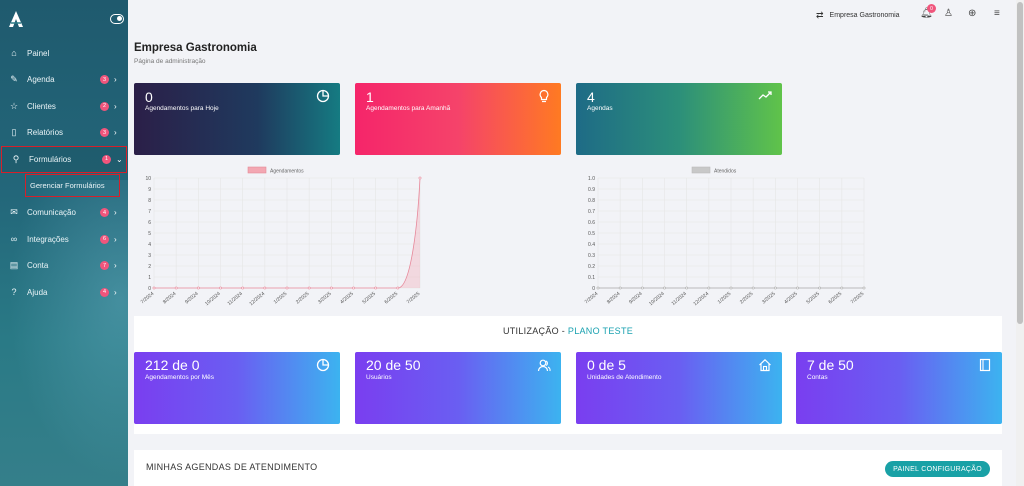 The height and width of the screenshot is (486, 1024). What do you see at coordinates (104, 292) in the screenshot?
I see `count-badge: 4` at bounding box center [104, 292].